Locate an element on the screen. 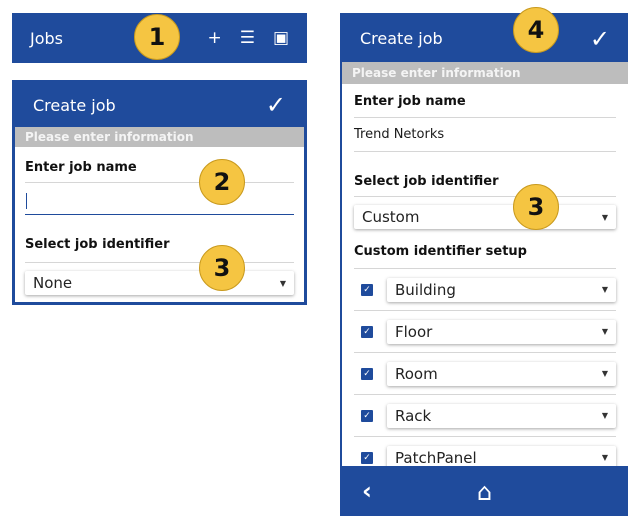 This screenshot has width=628, height=516. list-icon: ☰ is located at coordinates (247, 38).